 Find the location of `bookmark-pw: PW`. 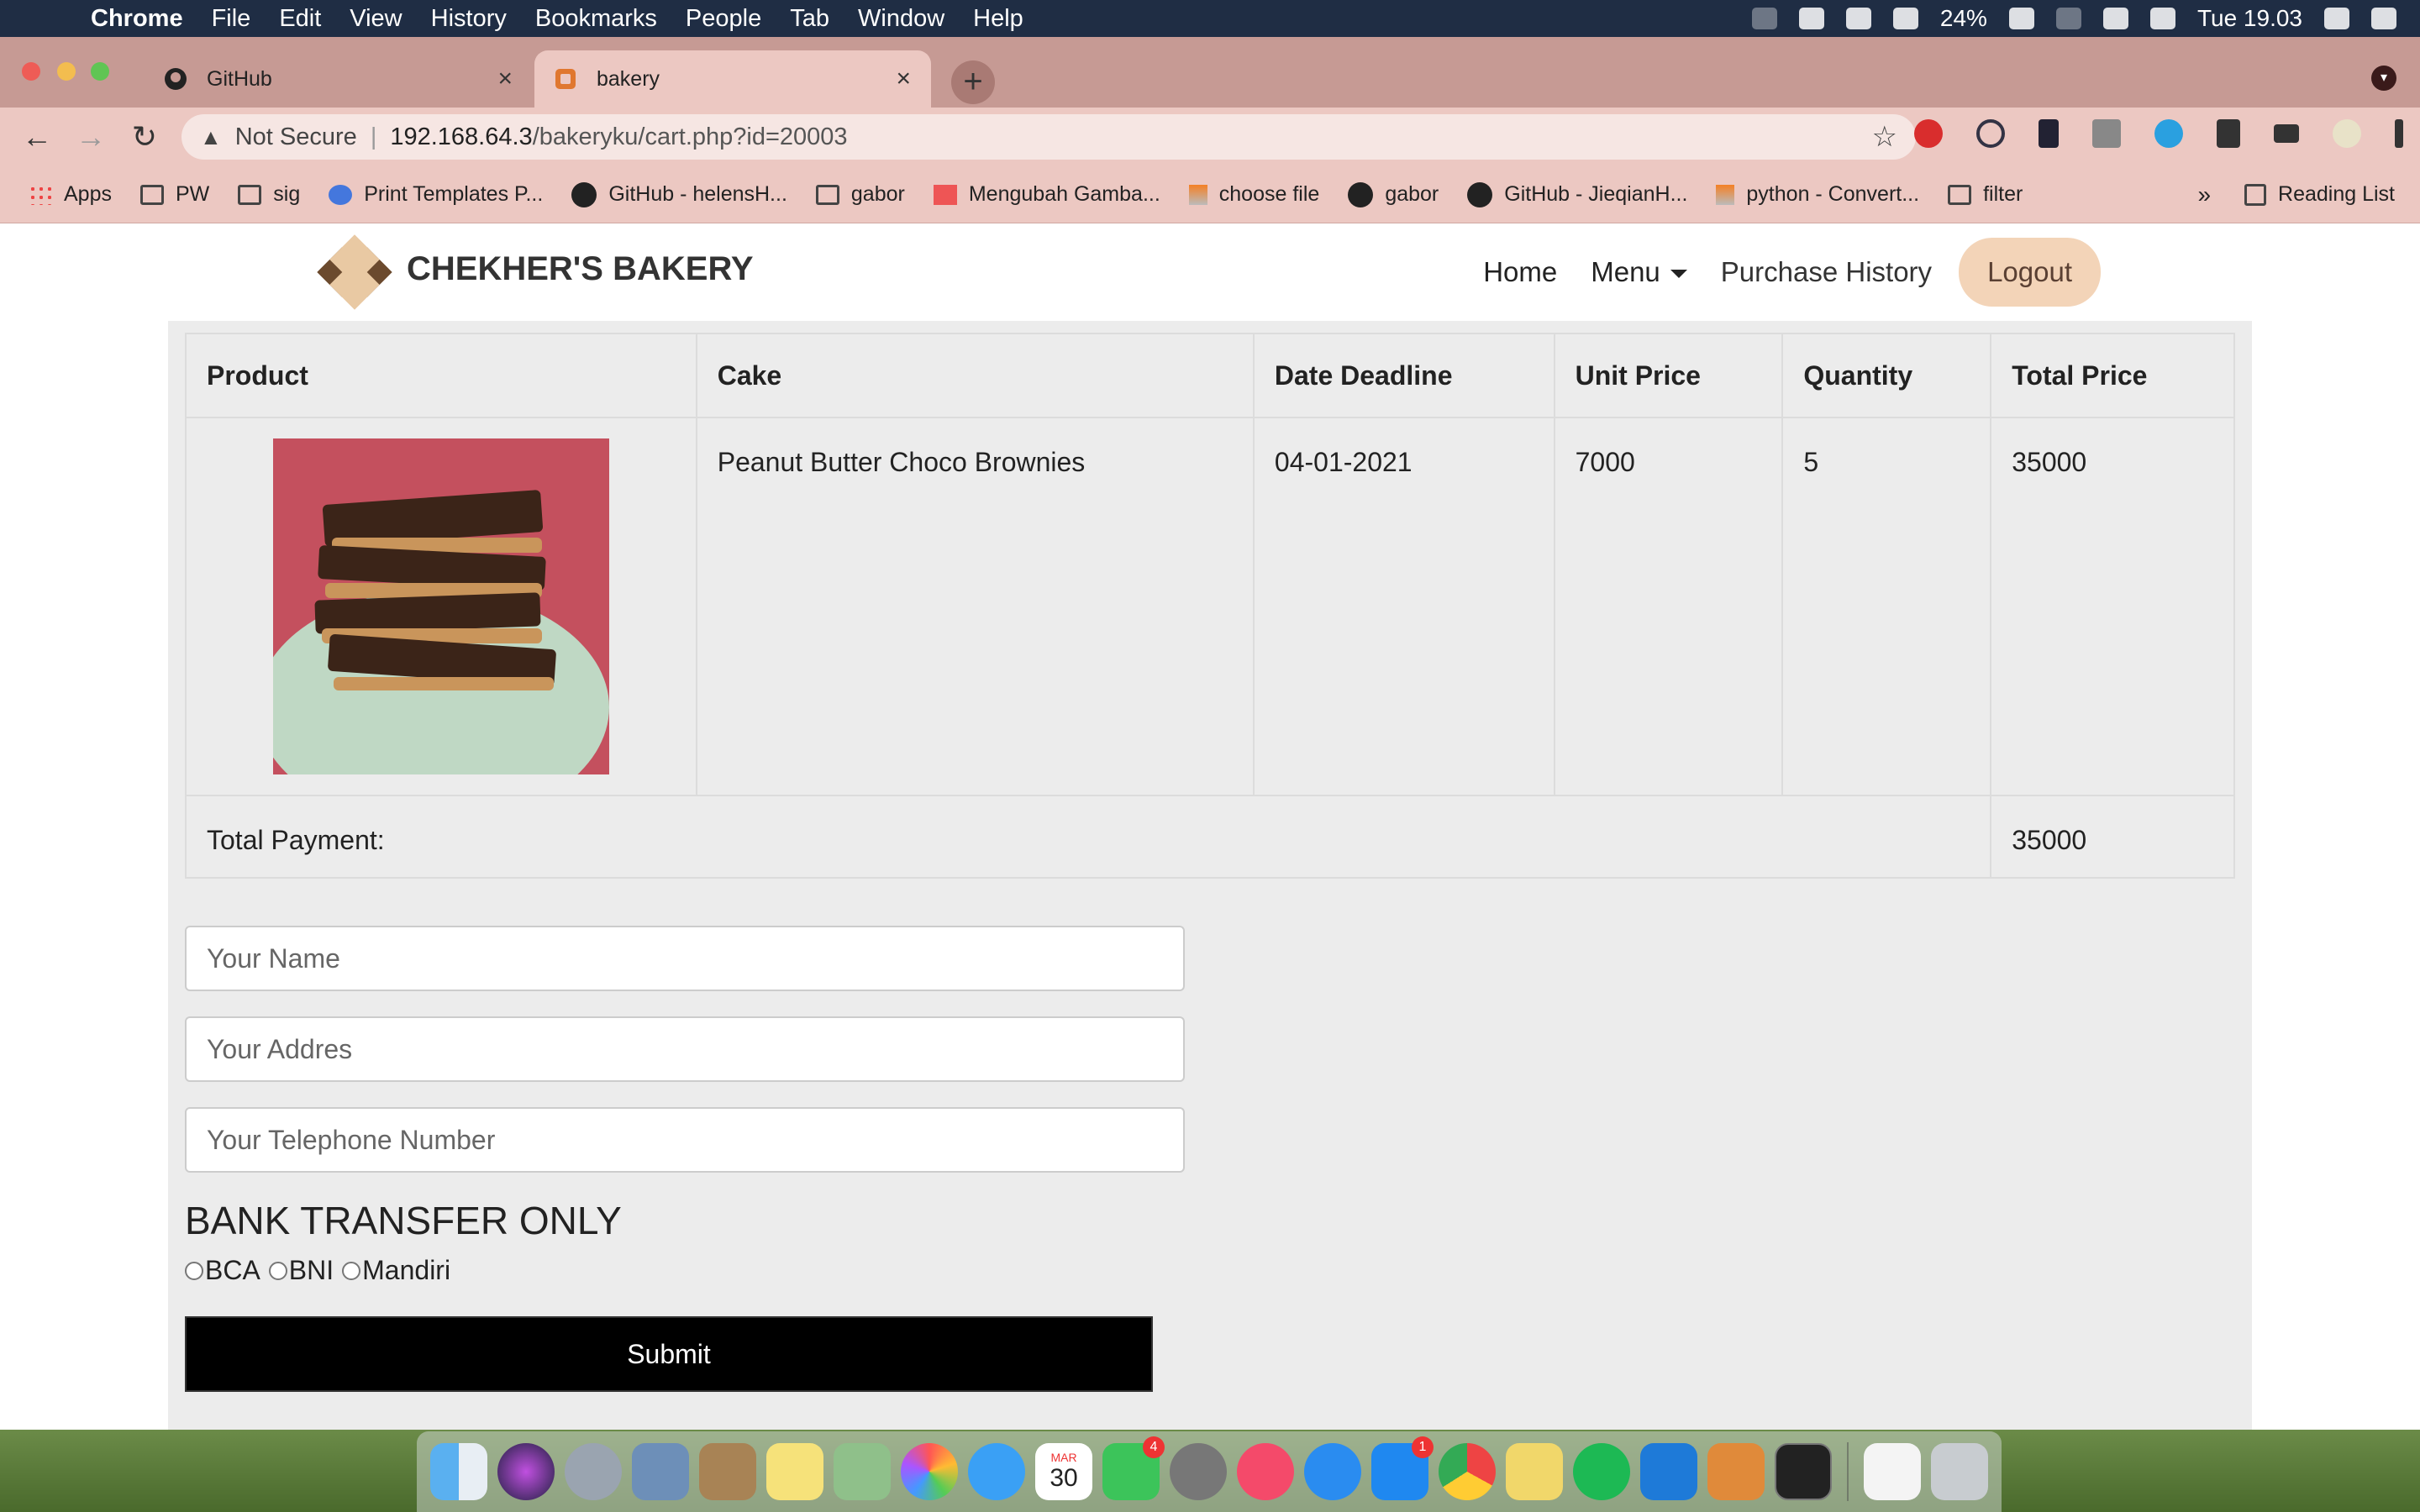

bookmark-pw: PW is located at coordinates (174, 194).